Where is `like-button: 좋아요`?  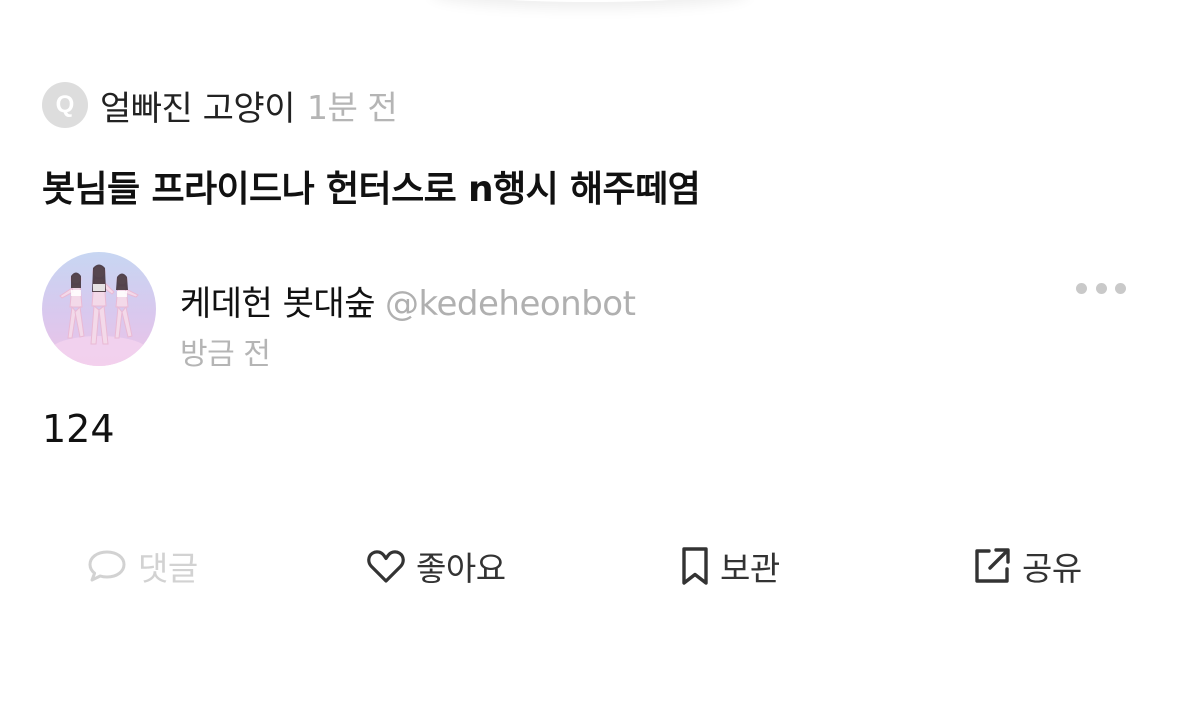
like-button: 좋아요 is located at coordinates (436, 566).